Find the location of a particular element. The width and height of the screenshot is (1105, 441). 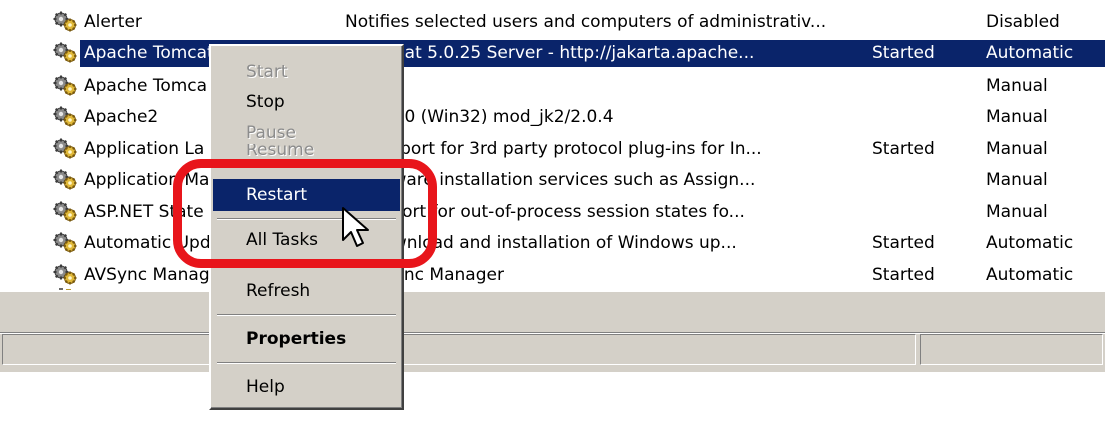

arrow-cursor-icon is located at coordinates (355, 227).